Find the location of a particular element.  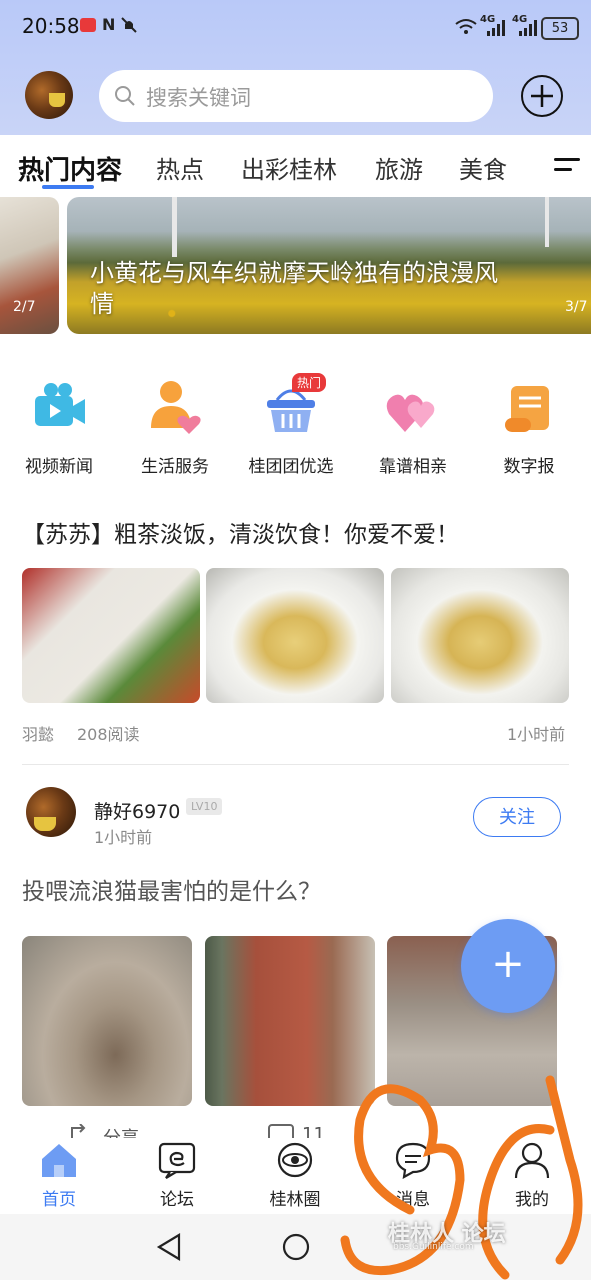

quick-link-life-services: 生活服务 is located at coordinates (175, 427).